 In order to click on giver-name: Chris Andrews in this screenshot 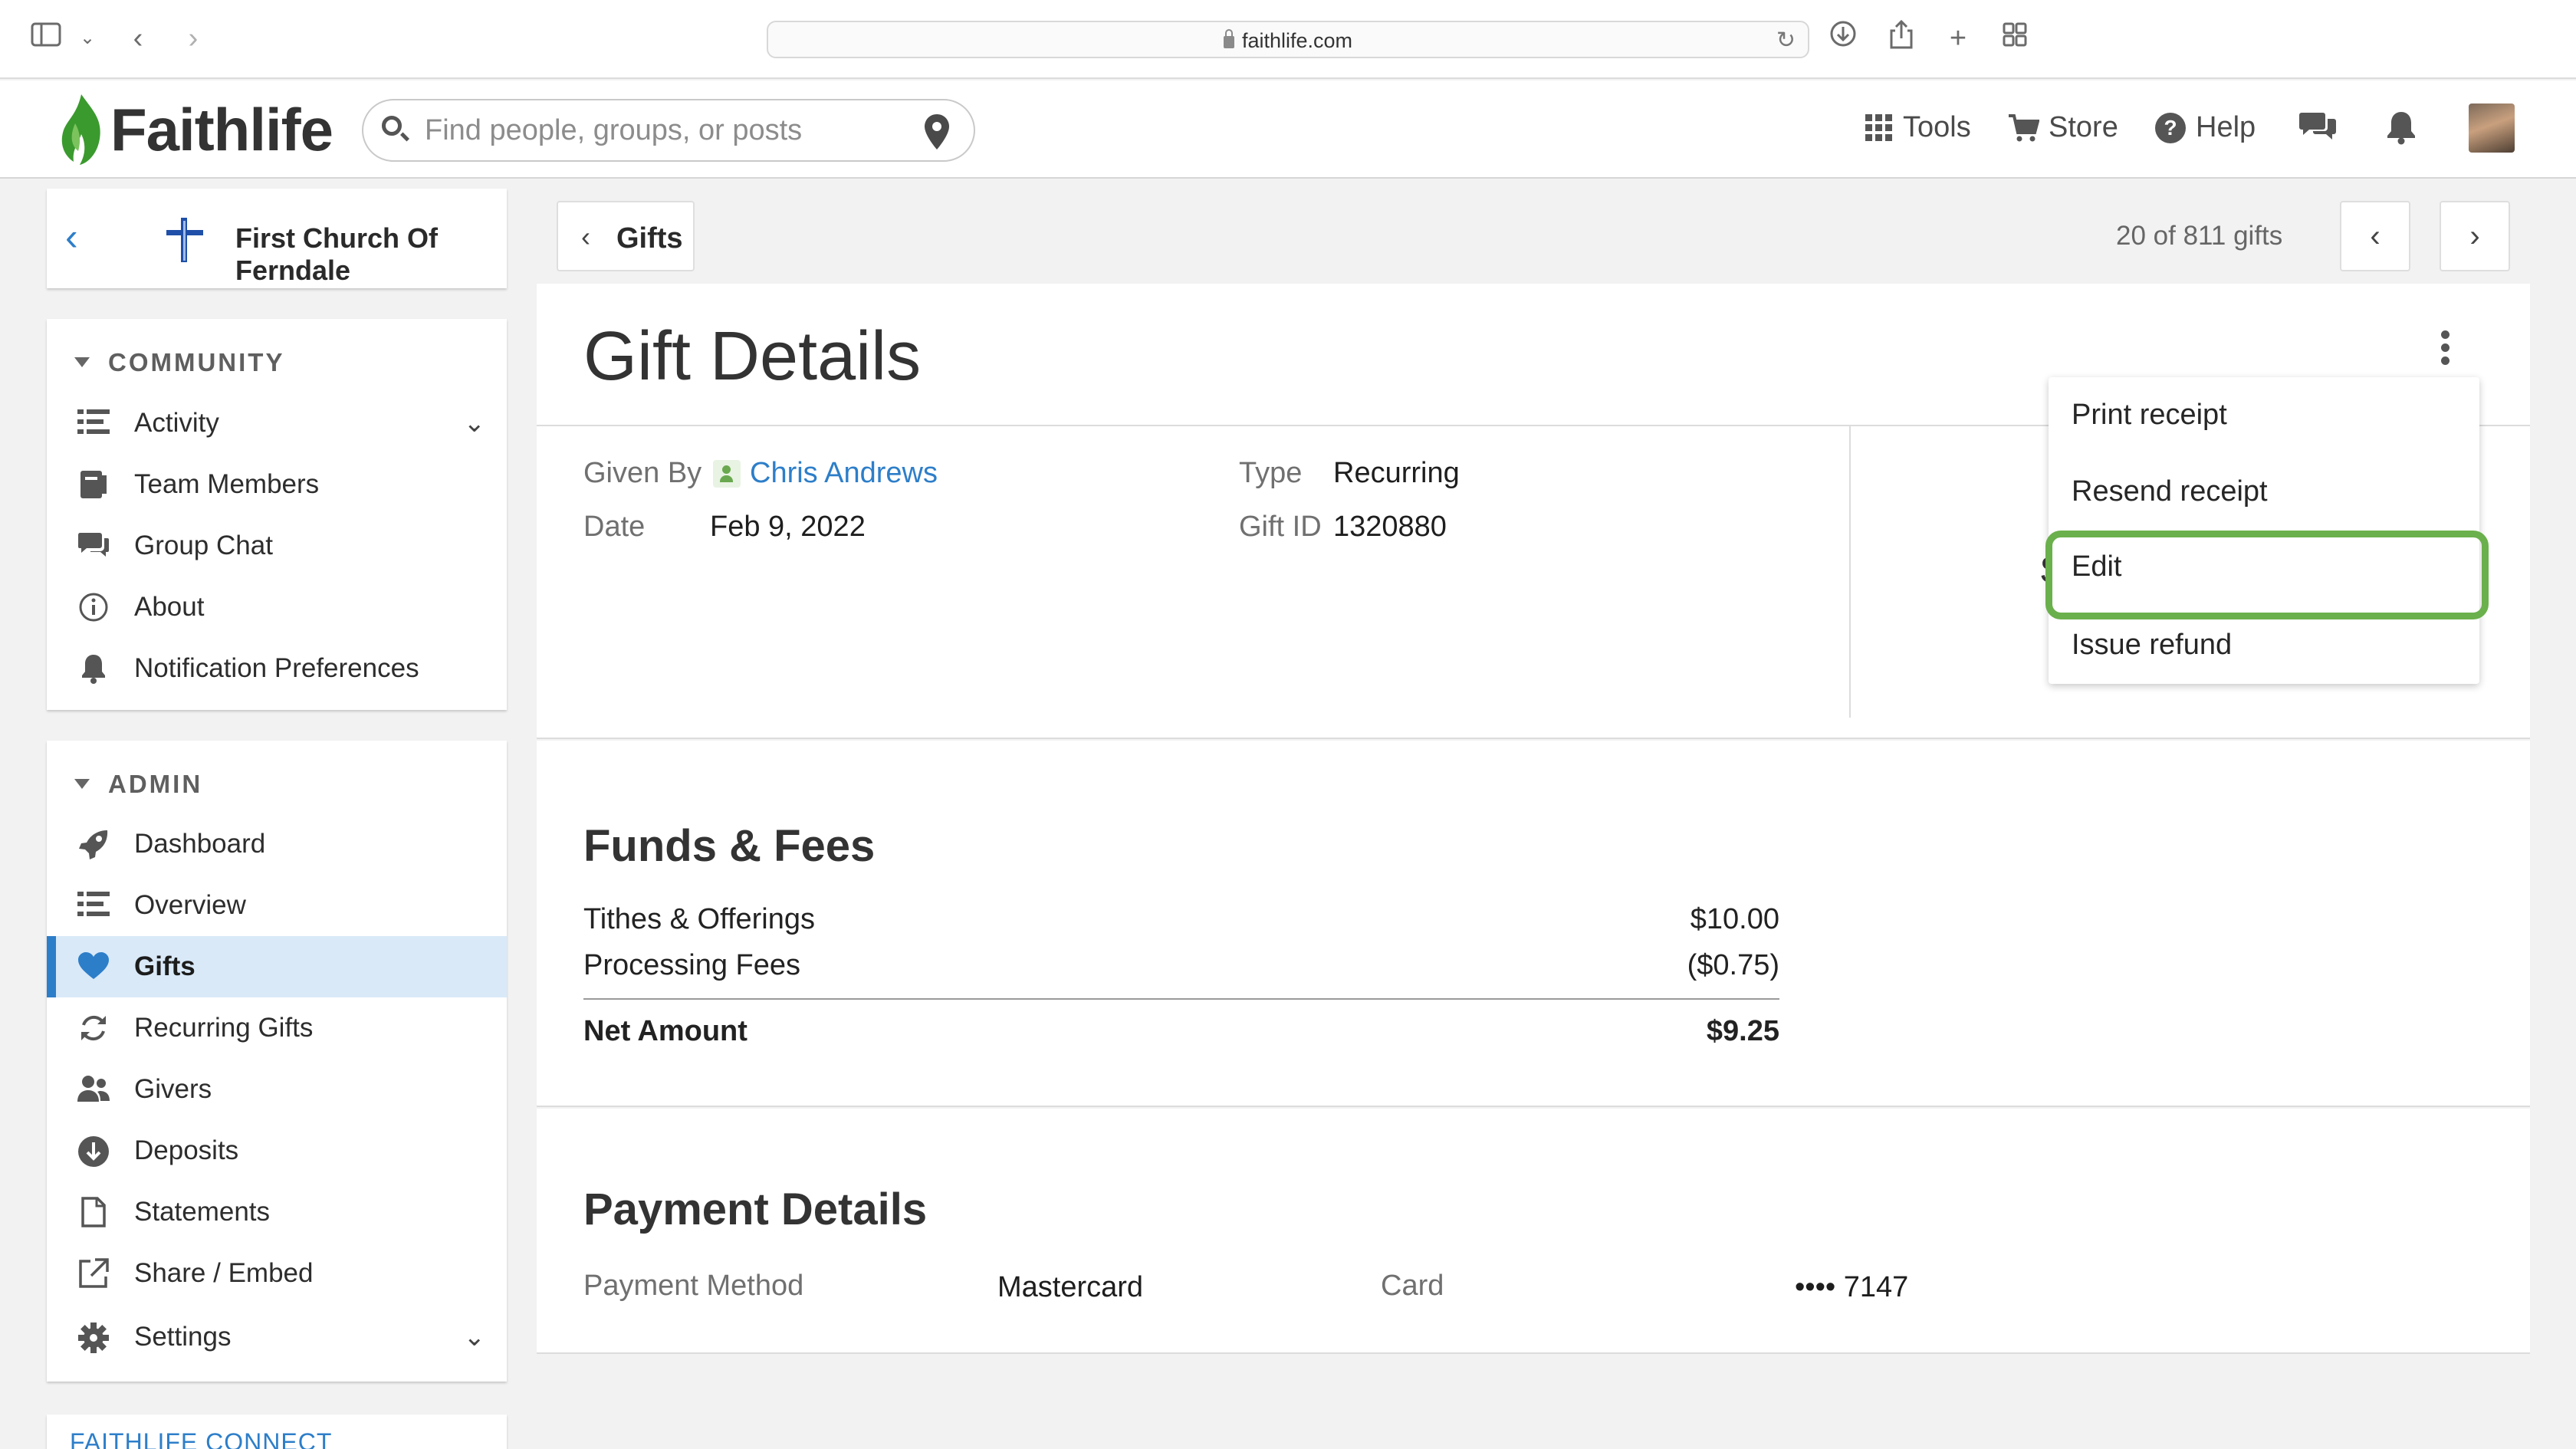, I will do `click(844, 473)`.